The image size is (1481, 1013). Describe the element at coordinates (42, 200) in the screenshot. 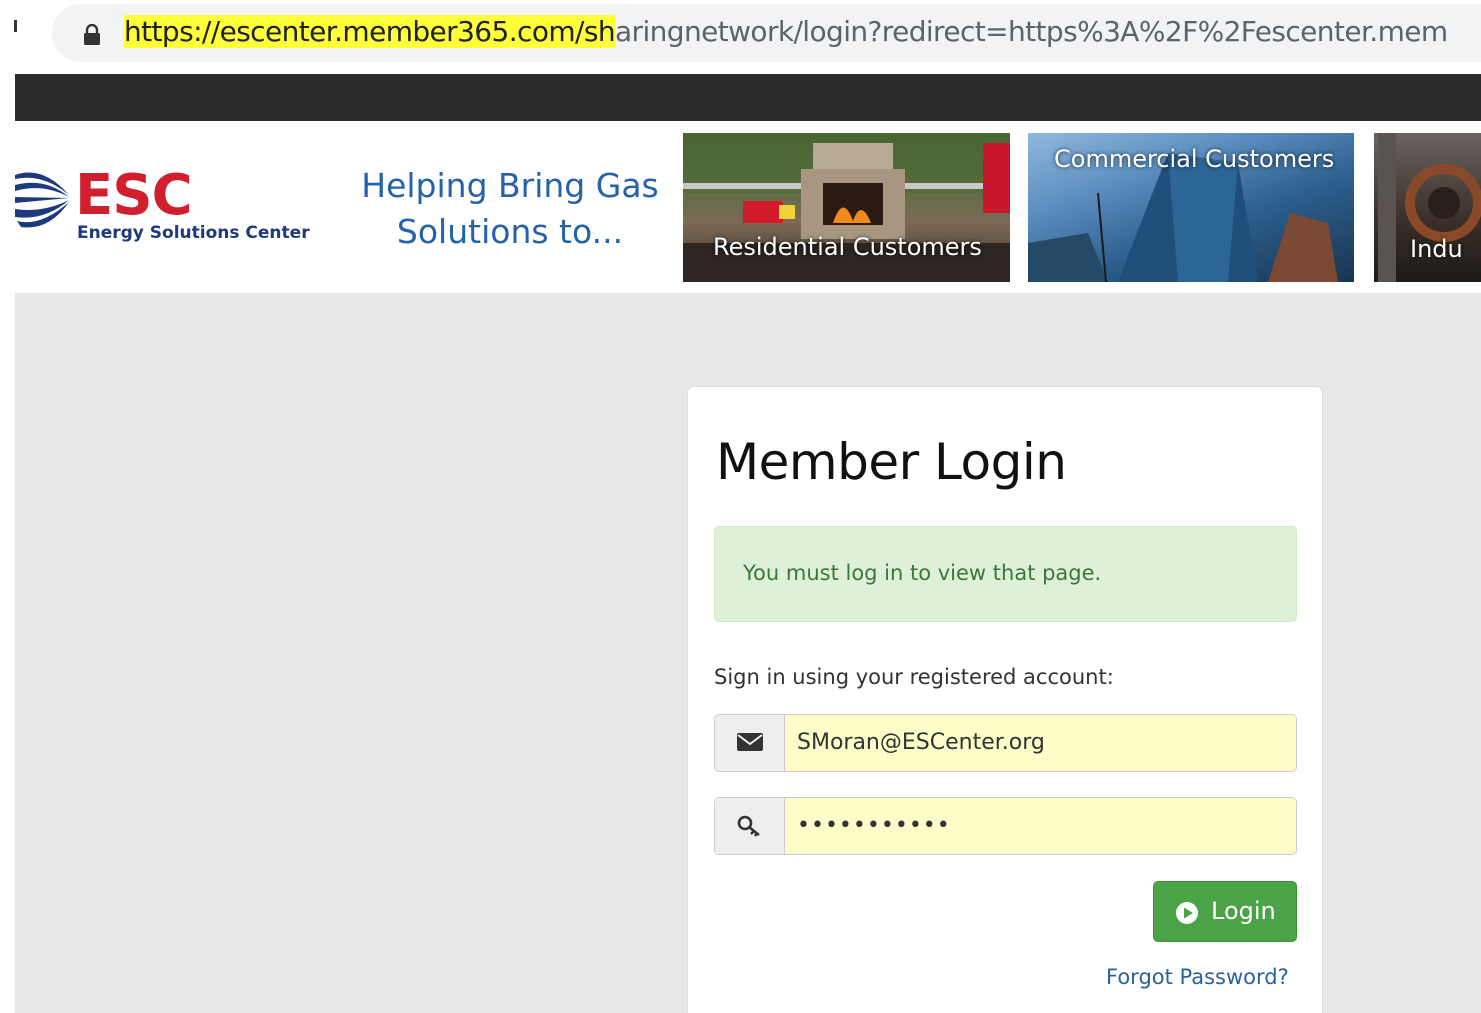

I see `logo-swoosh-icon` at that location.